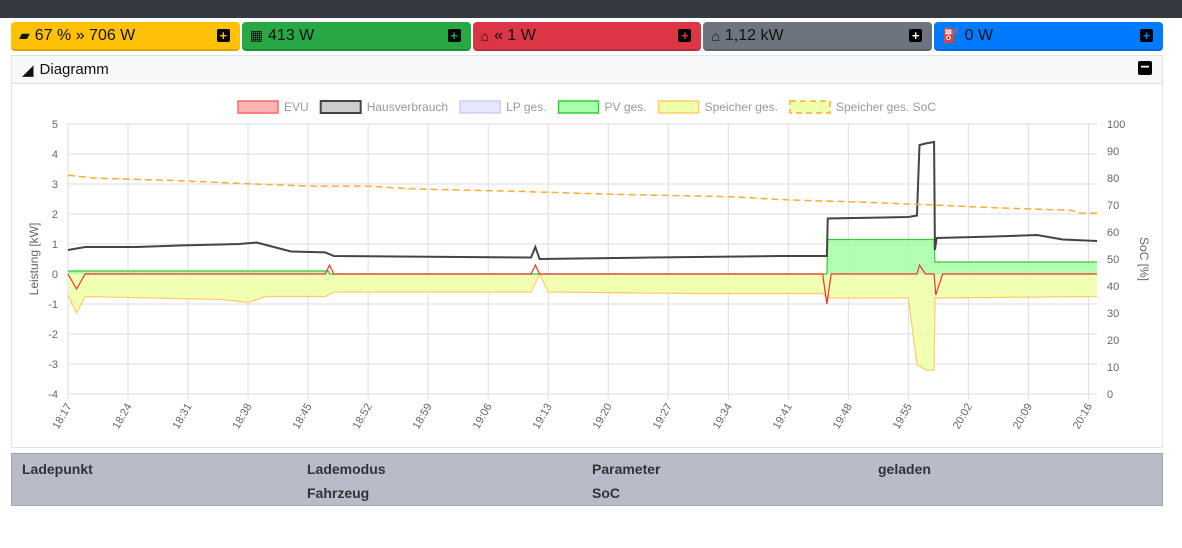  I want to click on x-tick-label: 18:24, so click(122, 417).